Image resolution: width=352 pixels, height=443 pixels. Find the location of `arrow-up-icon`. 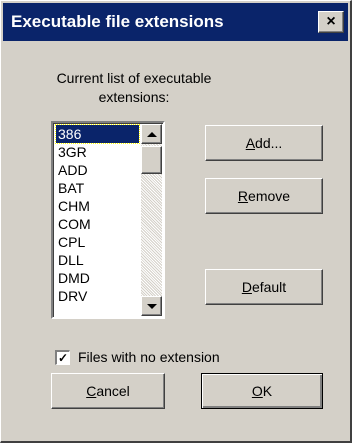

arrow-up-icon is located at coordinates (151, 134).